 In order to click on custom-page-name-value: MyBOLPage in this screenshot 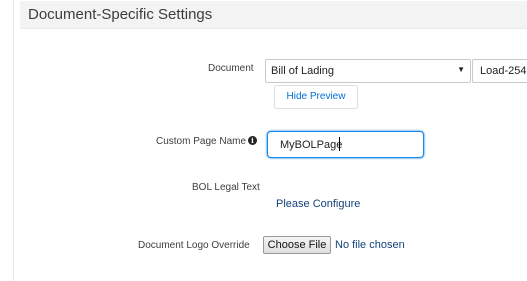, I will do `click(311, 145)`.